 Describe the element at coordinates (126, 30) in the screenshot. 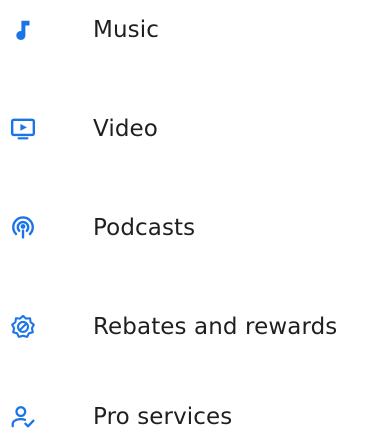

I see `menu-item-label: Music` at that location.